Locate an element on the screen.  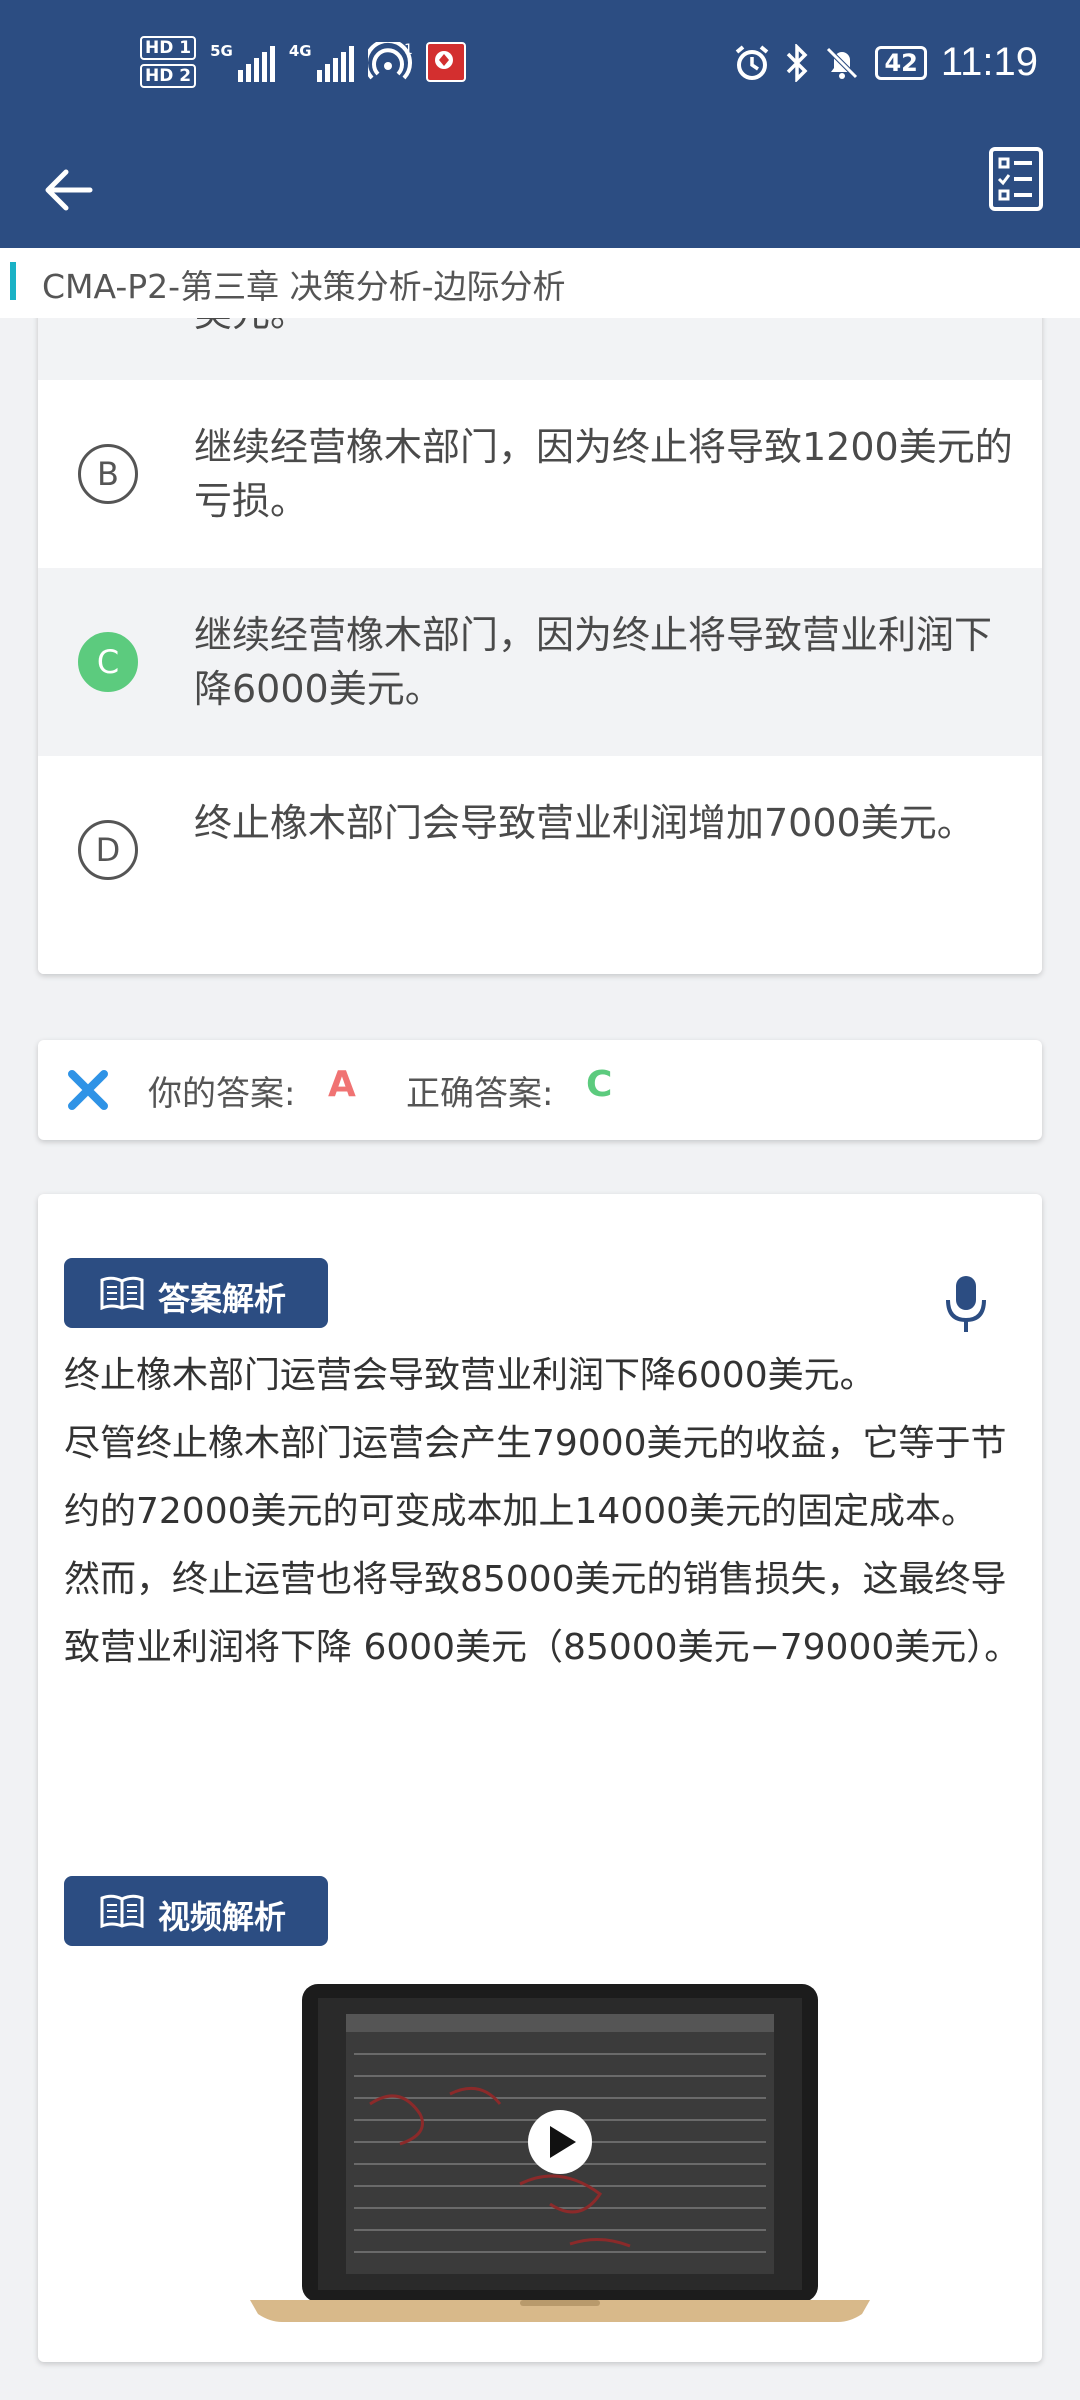
chapter-title: CMA-P2-第三章 决策分析-边际分析 is located at coordinates (304, 286).